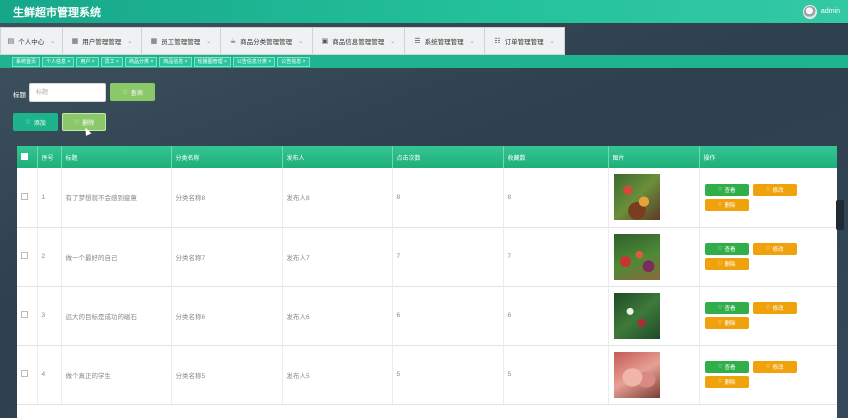 The height and width of the screenshot is (418, 848). Describe the element at coordinates (87, 61) in the screenshot. I see `tab-2: 用户 ×` at that location.